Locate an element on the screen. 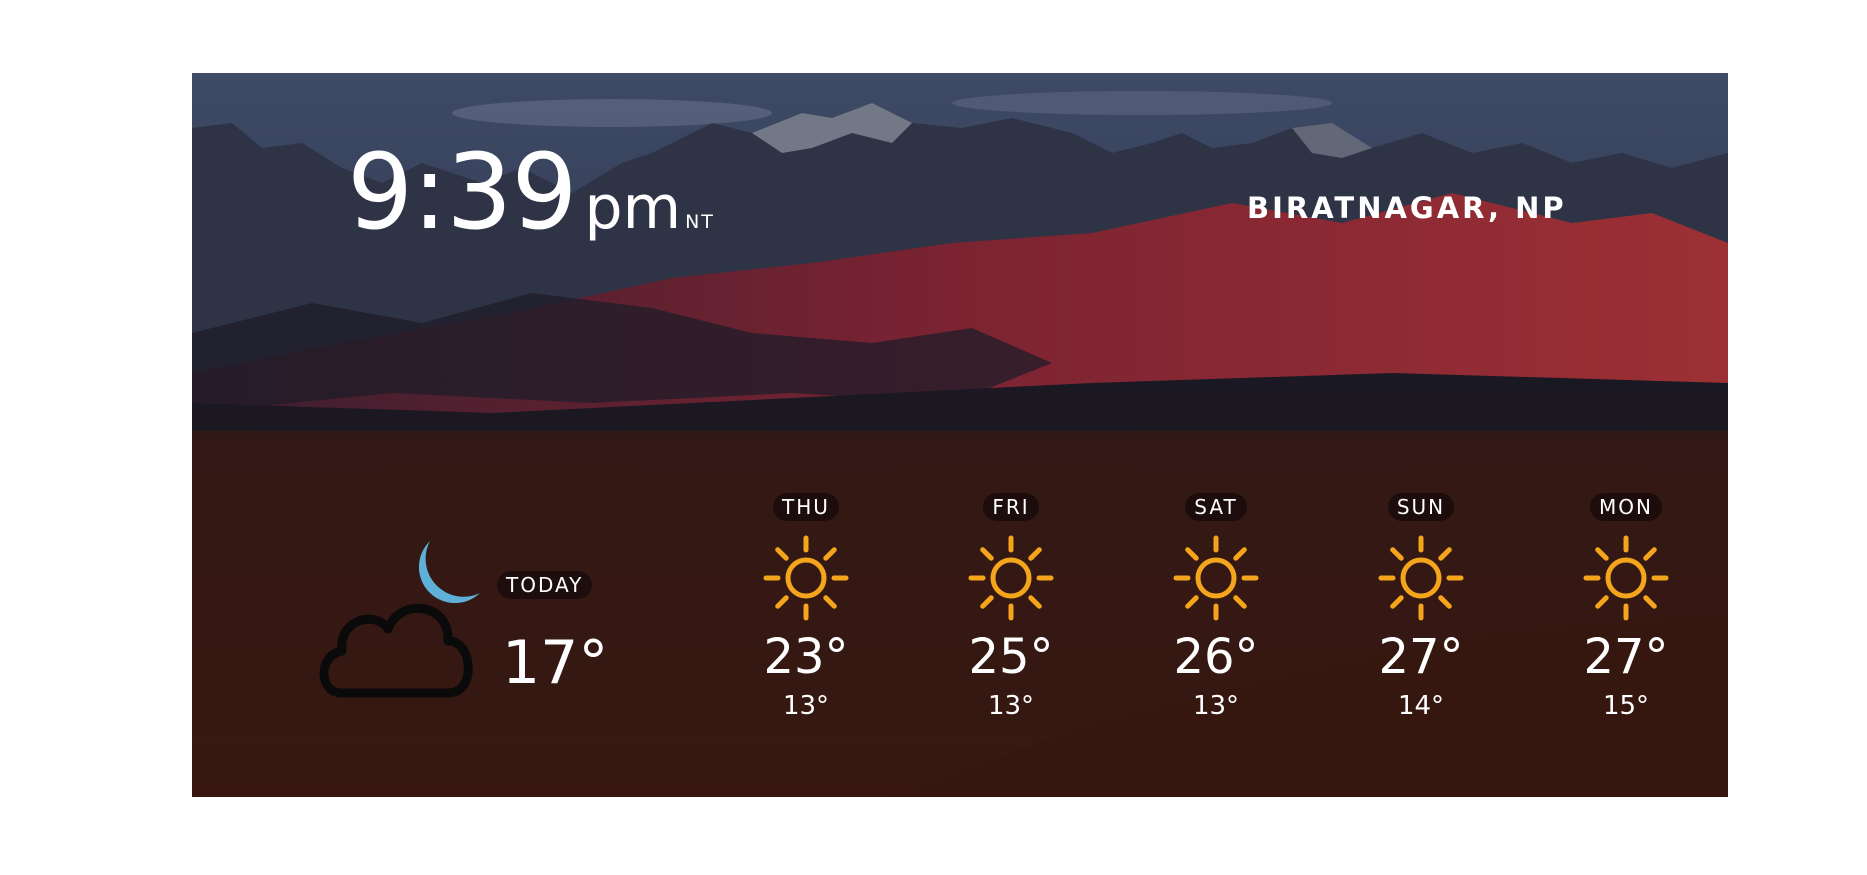 This screenshot has height=875, width=1867. forecast-day-label: THU is located at coordinates (806, 507).